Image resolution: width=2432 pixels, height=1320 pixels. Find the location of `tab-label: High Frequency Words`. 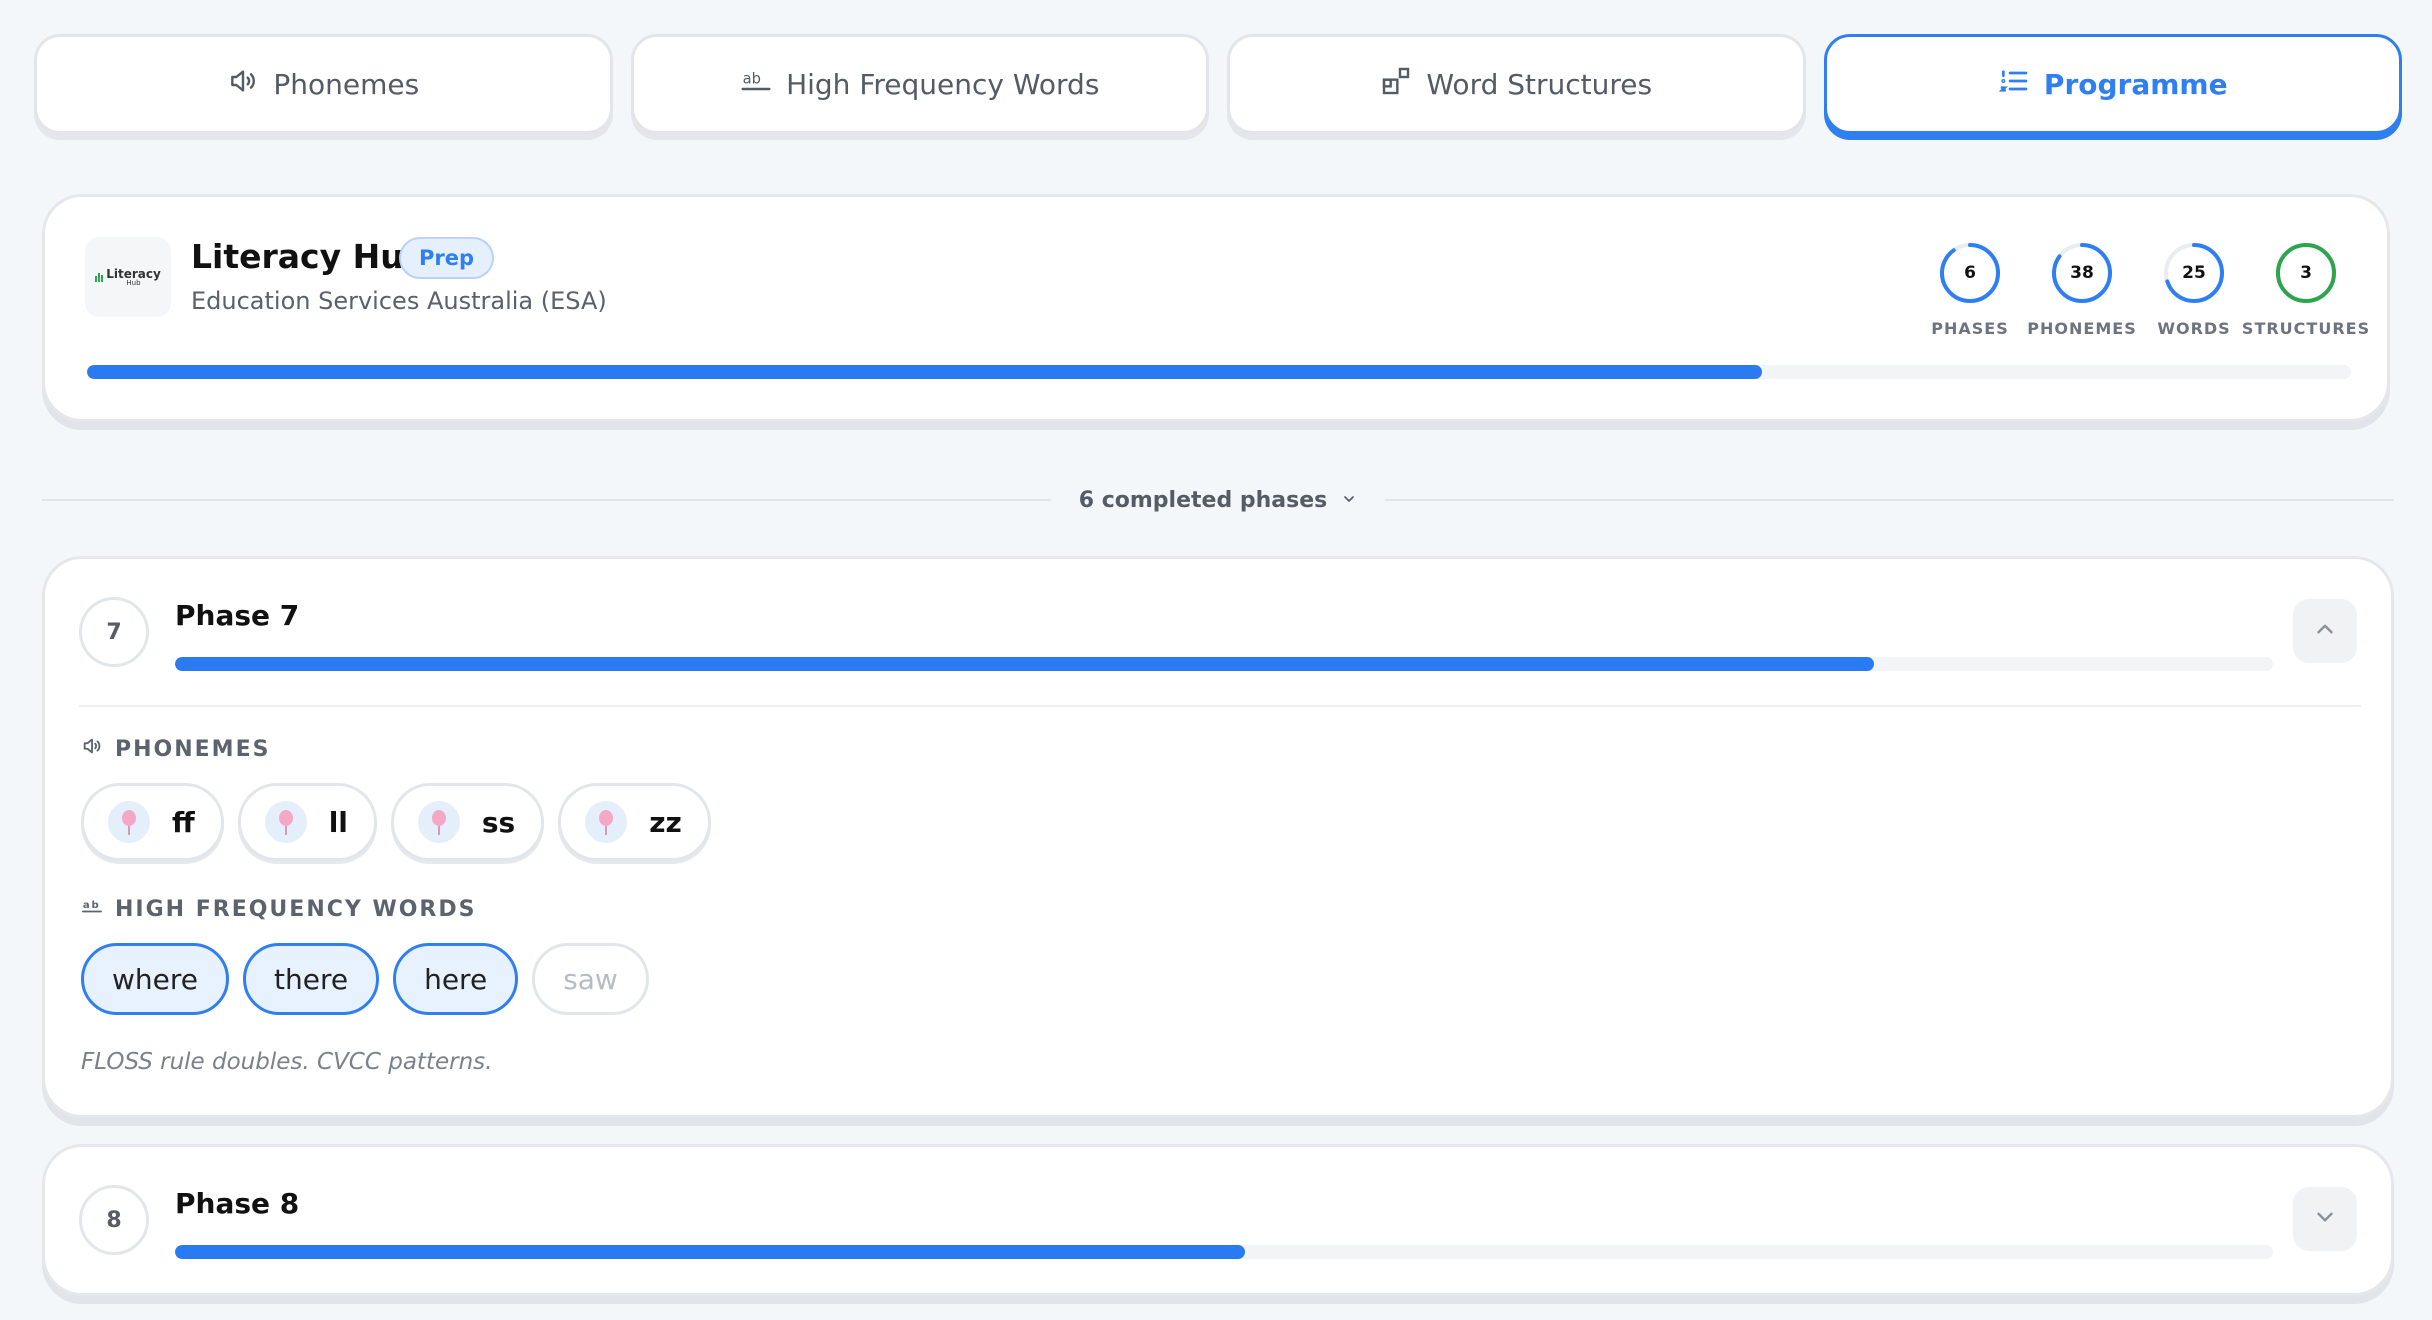

tab-label: High Frequency Words is located at coordinates (943, 84).